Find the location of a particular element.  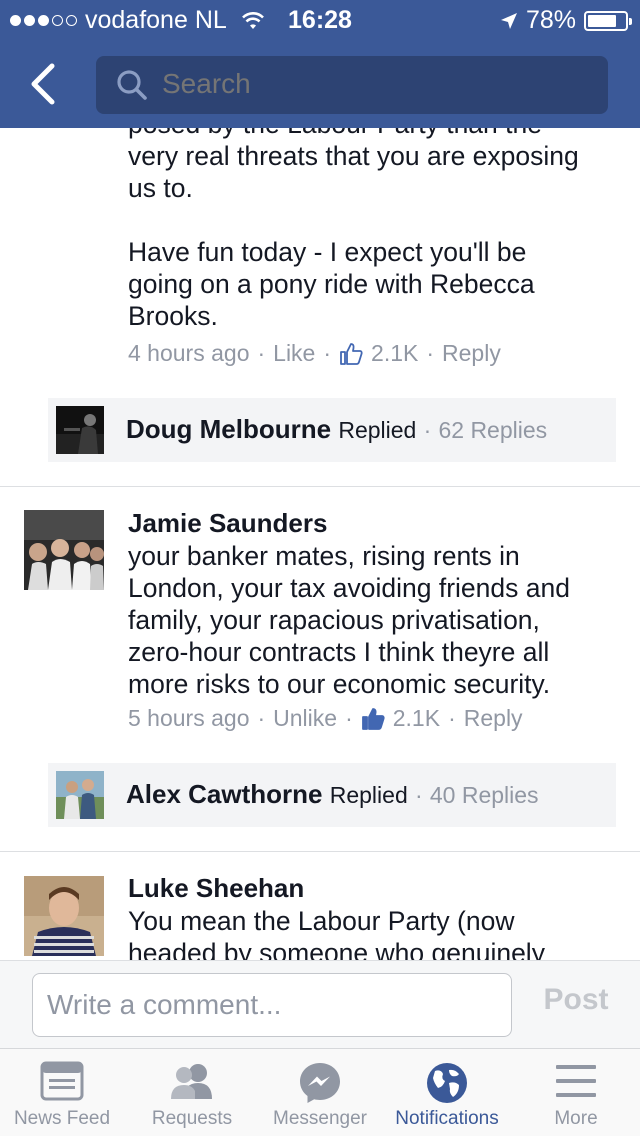

tab-more: More is located at coordinates (576, 1093).